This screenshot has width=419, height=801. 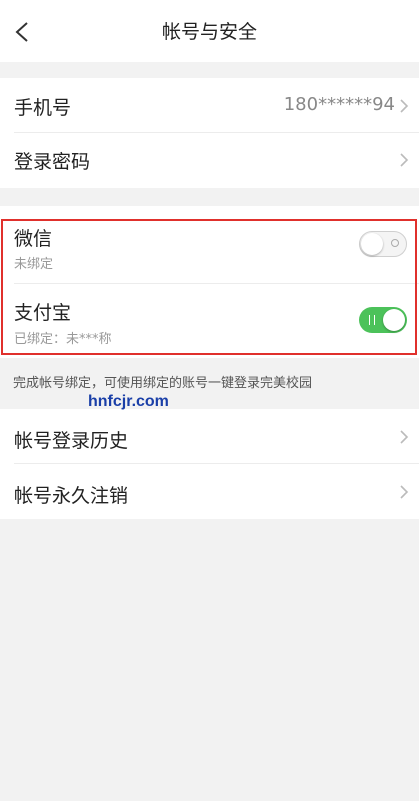 What do you see at coordinates (163, 383) in the screenshot?
I see `binding-note: 完成帐号绑定，可使用绑定的账号一键登录完美校园` at bounding box center [163, 383].